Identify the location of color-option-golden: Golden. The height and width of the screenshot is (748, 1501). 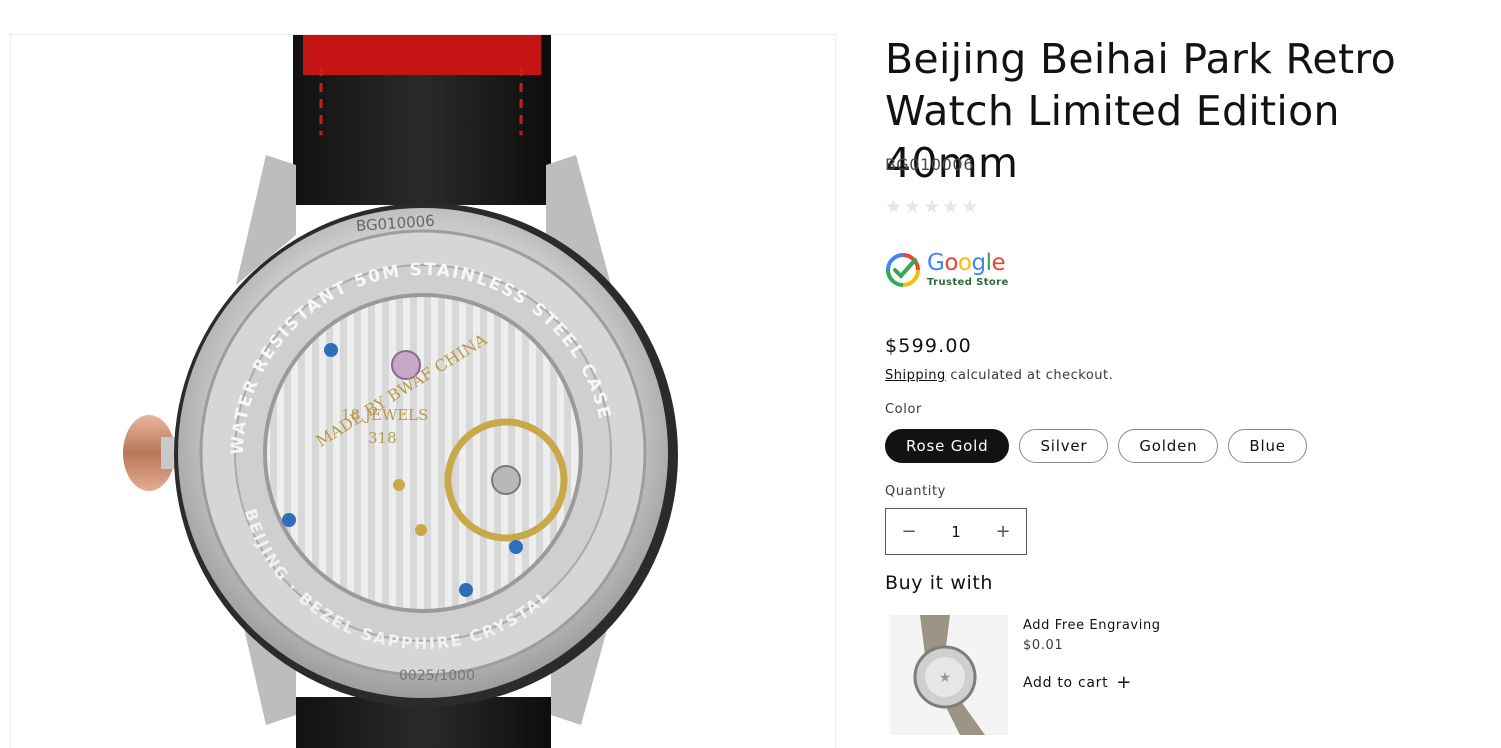
(1168, 446).